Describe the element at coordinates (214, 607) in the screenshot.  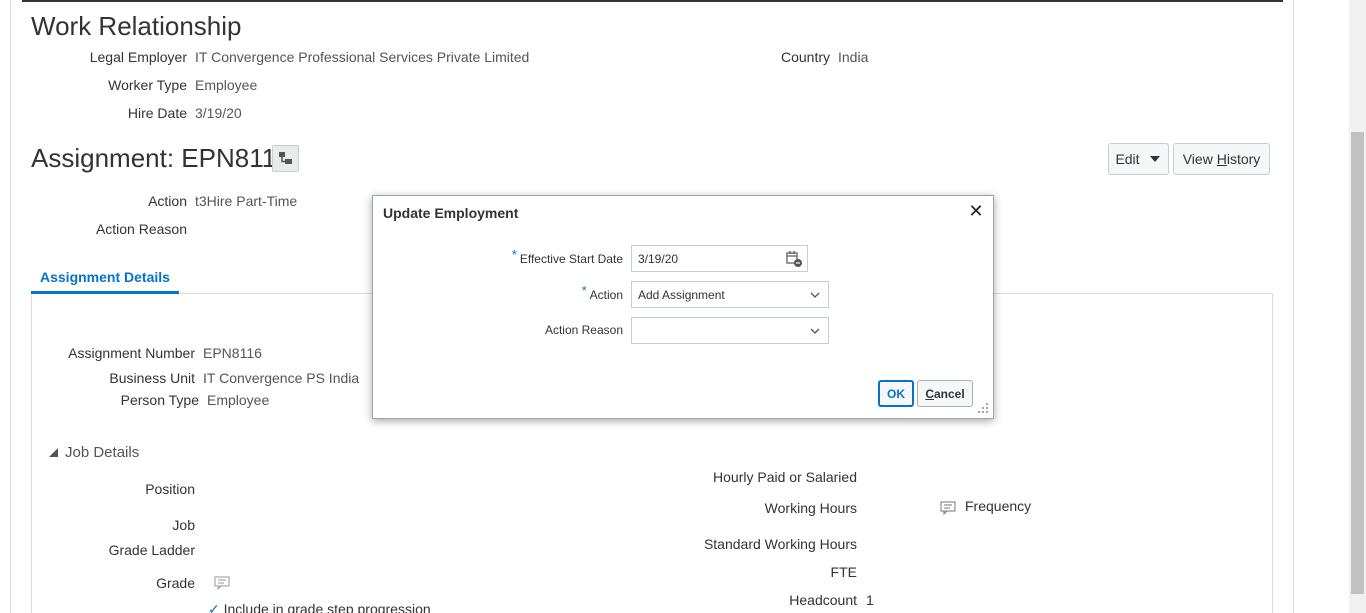
I see `check-icon: ✓` at that location.